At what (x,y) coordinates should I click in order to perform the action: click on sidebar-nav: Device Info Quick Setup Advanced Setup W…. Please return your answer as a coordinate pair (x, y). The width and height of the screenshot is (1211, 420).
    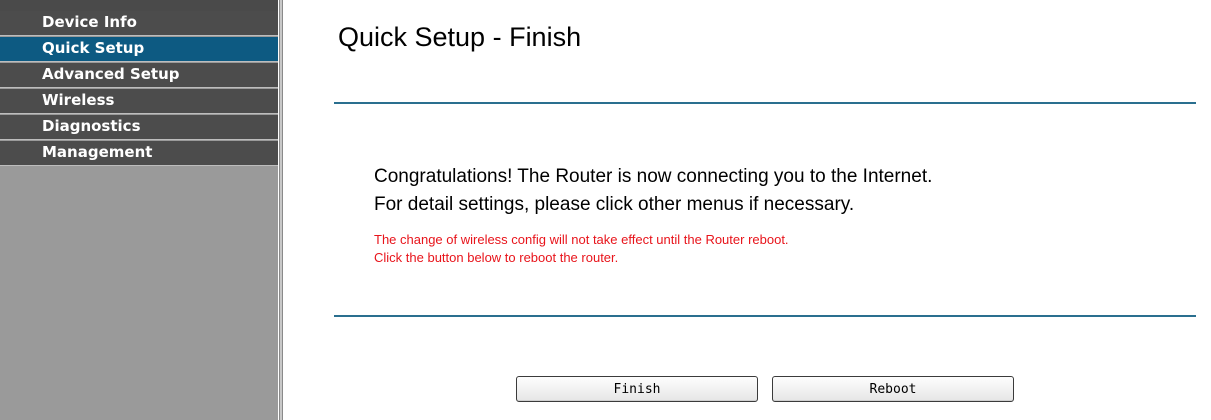
    Looking at the image, I should click on (139, 89).